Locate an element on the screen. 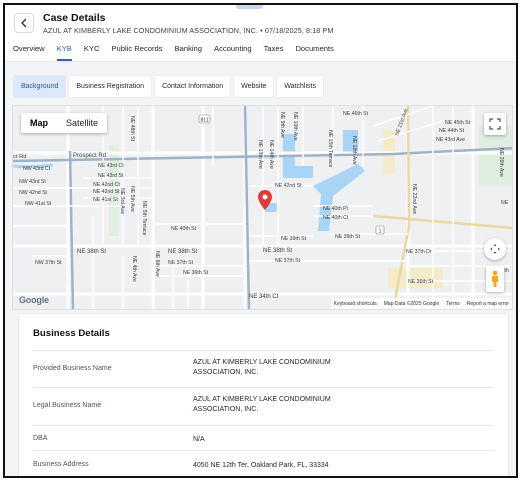  street-view-pegman is located at coordinates (495, 279).